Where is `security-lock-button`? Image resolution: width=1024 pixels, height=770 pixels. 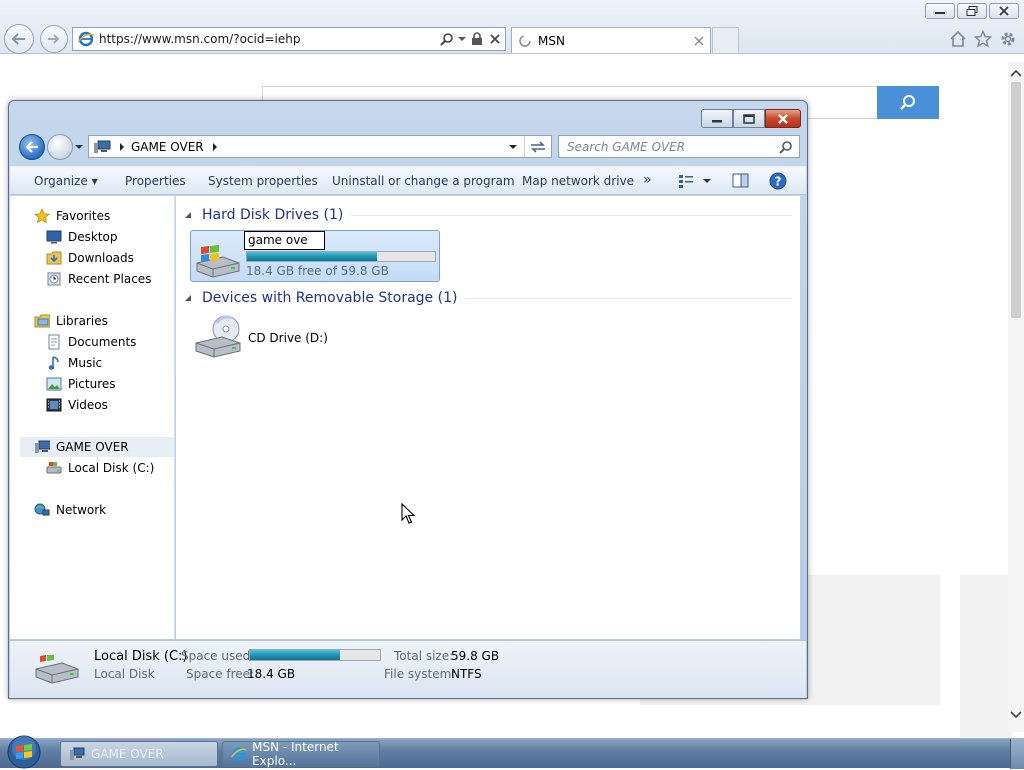
security-lock-button is located at coordinates (477, 39).